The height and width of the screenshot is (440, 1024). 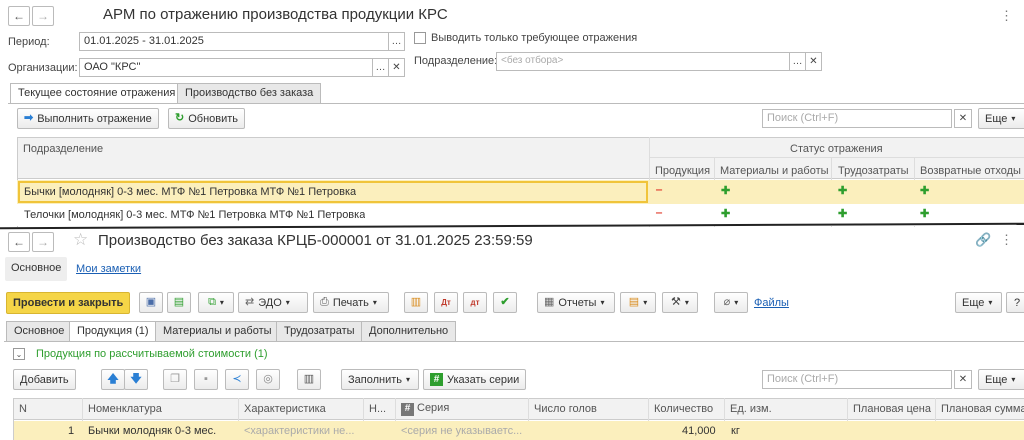 I want to click on print-button: ⎙ Печать ▾, so click(x=351, y=302).